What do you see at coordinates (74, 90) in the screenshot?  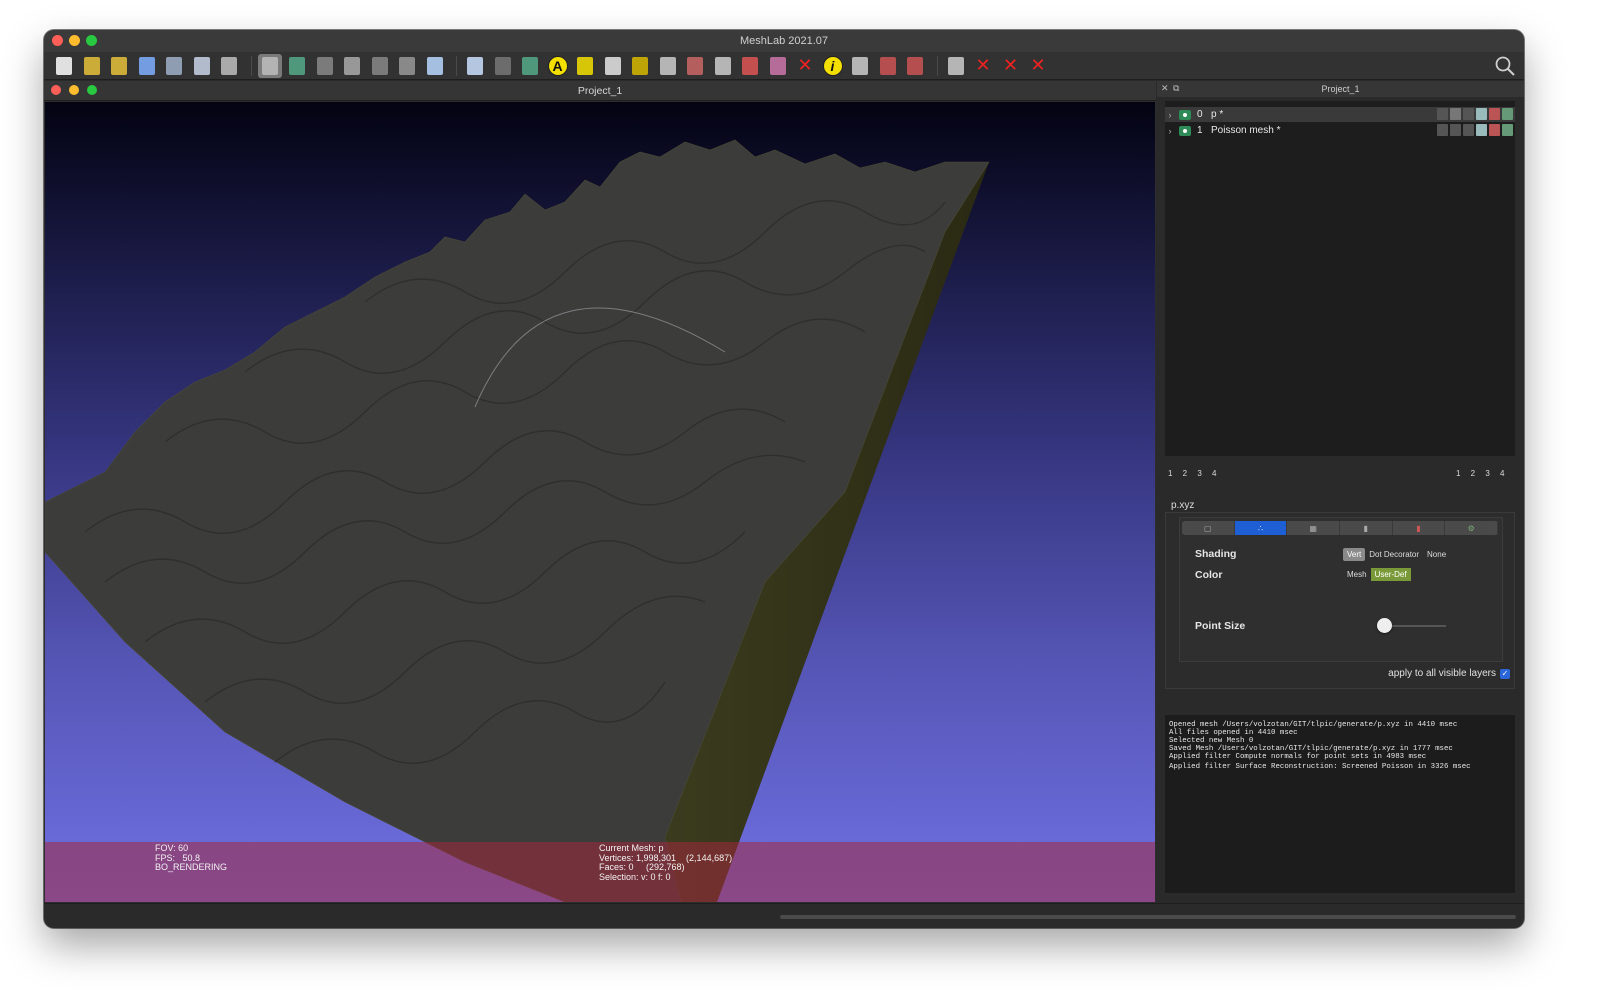 I see `minimize-subwindow-button` at bounding box center [74, 90].